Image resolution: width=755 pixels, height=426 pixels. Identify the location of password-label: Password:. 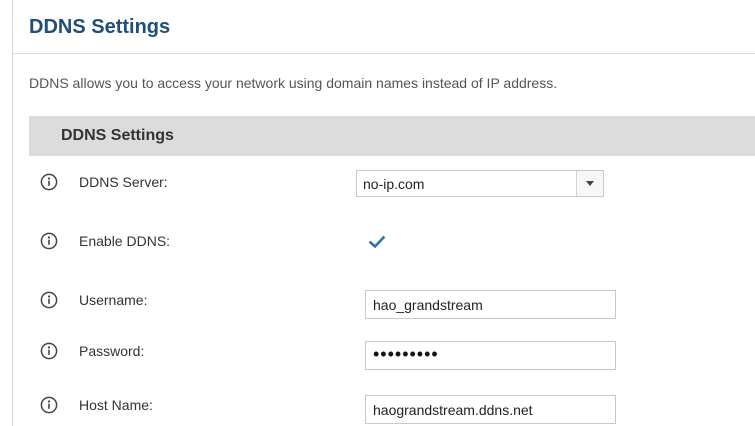
(112, 351).